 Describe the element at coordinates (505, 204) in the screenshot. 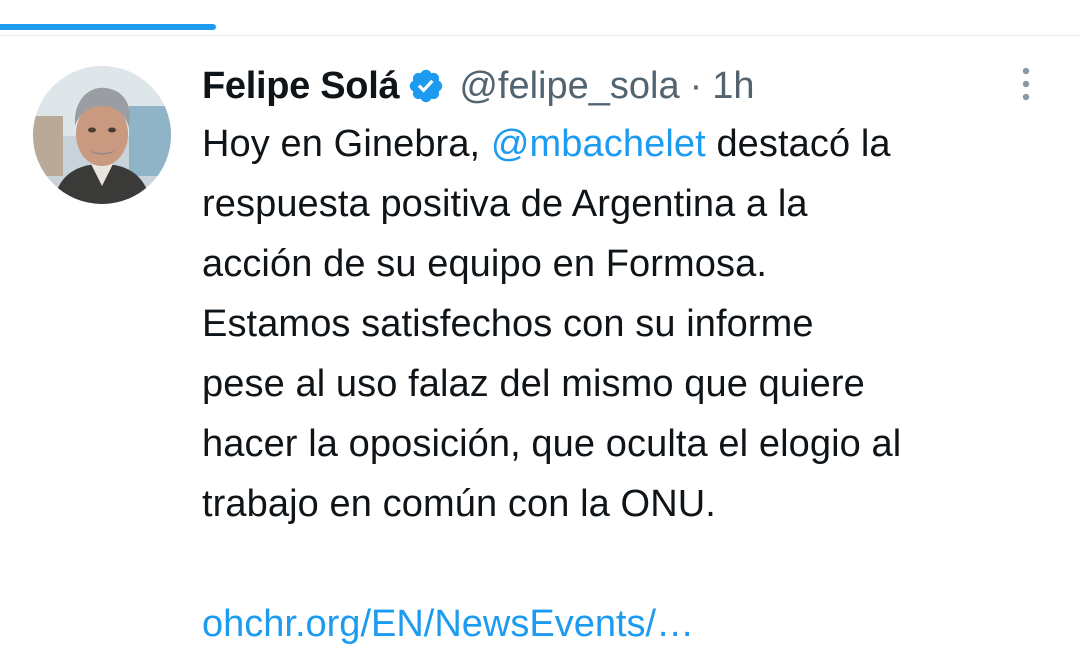

I see `tweet-text-line: respuesta positiva de Argentina a la` at that location.